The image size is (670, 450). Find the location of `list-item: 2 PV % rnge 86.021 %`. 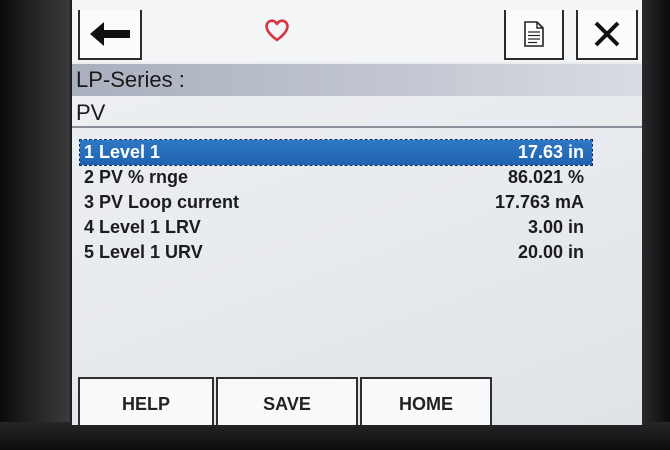

list-item: 2 PV % rnge 86.021 % is located at coordinates (336, 177).